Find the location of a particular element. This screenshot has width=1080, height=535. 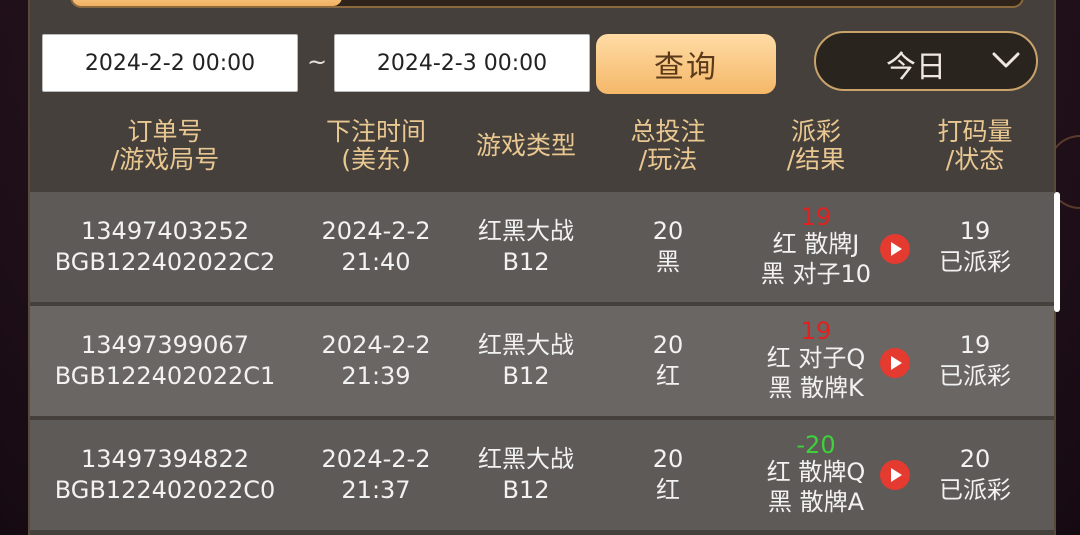

header-payout-line2: /结果 is located at coordinates (816, 159).